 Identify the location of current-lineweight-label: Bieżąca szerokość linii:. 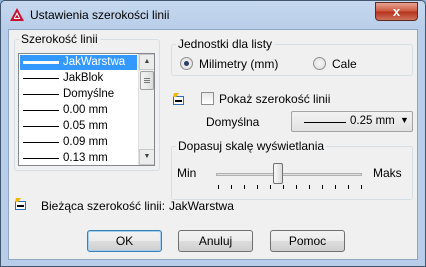
(103, 206).